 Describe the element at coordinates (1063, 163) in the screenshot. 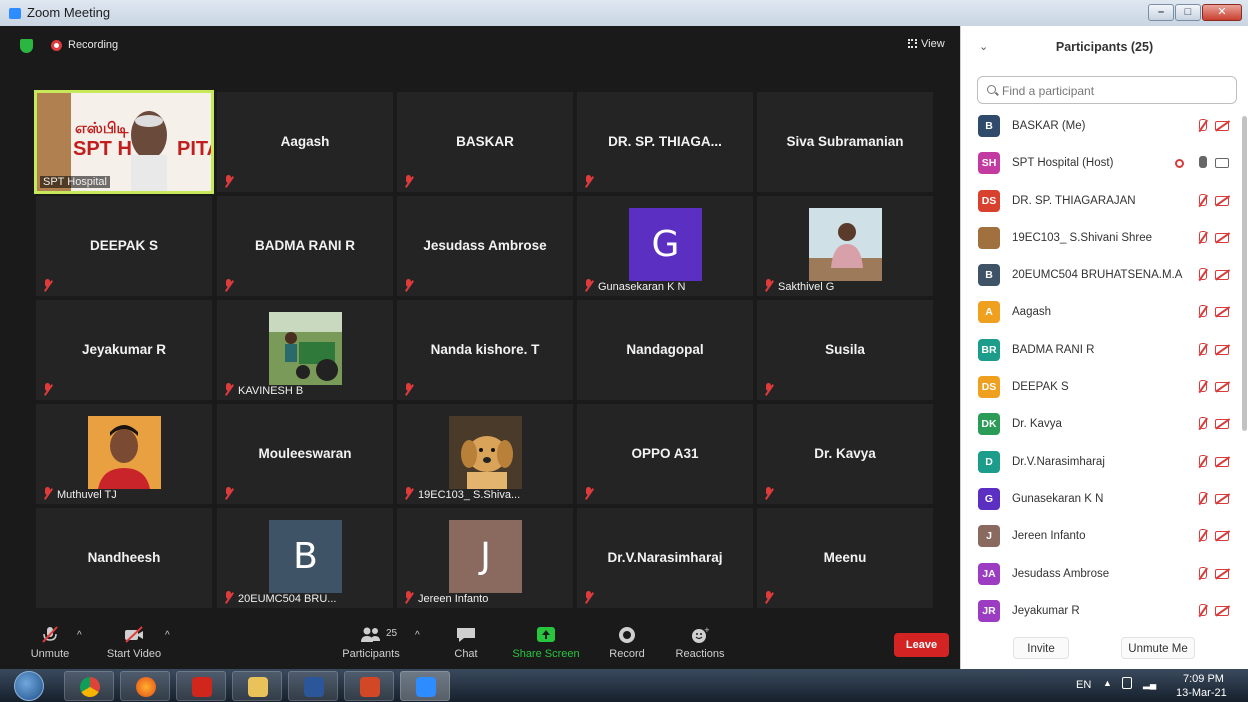

I see `participant-name: SPT Hospital (Host)` at that location.